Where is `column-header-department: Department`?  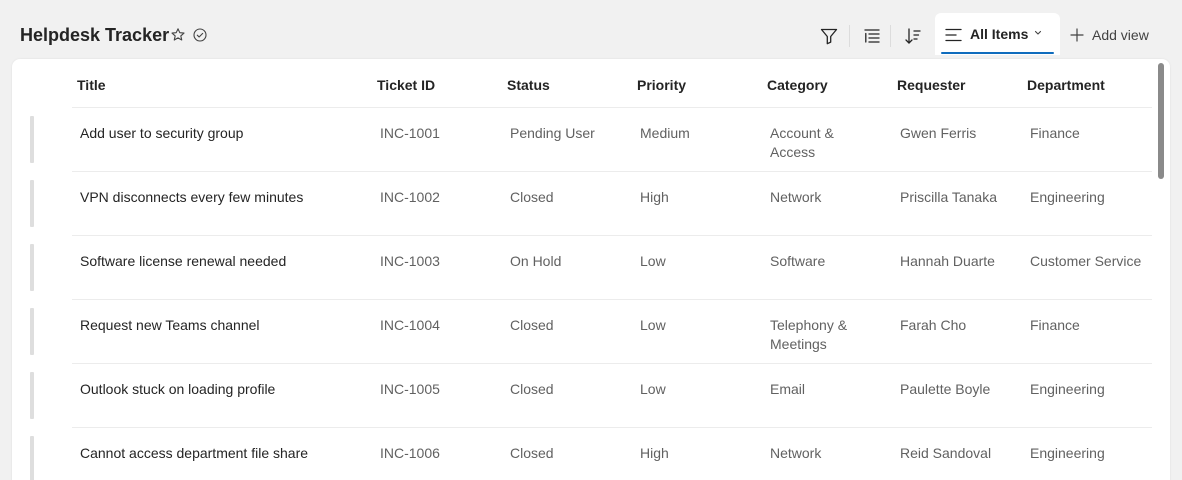
column-header-department: Department is located at coordinates (1066, 85).